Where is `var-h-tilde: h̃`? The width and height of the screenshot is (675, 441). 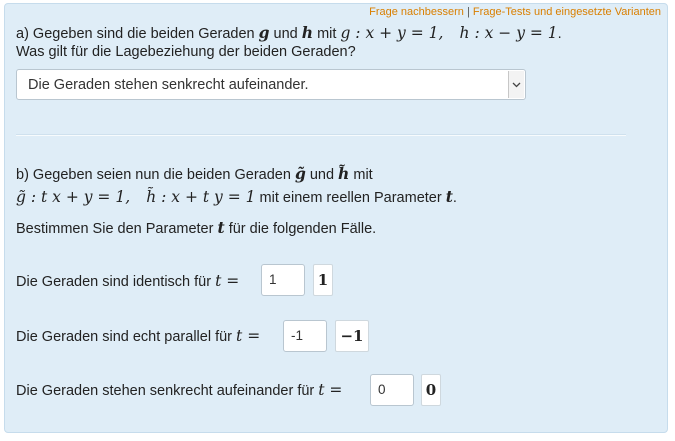 var-h-tilde: h̃ is located at coordinates (344, 173).